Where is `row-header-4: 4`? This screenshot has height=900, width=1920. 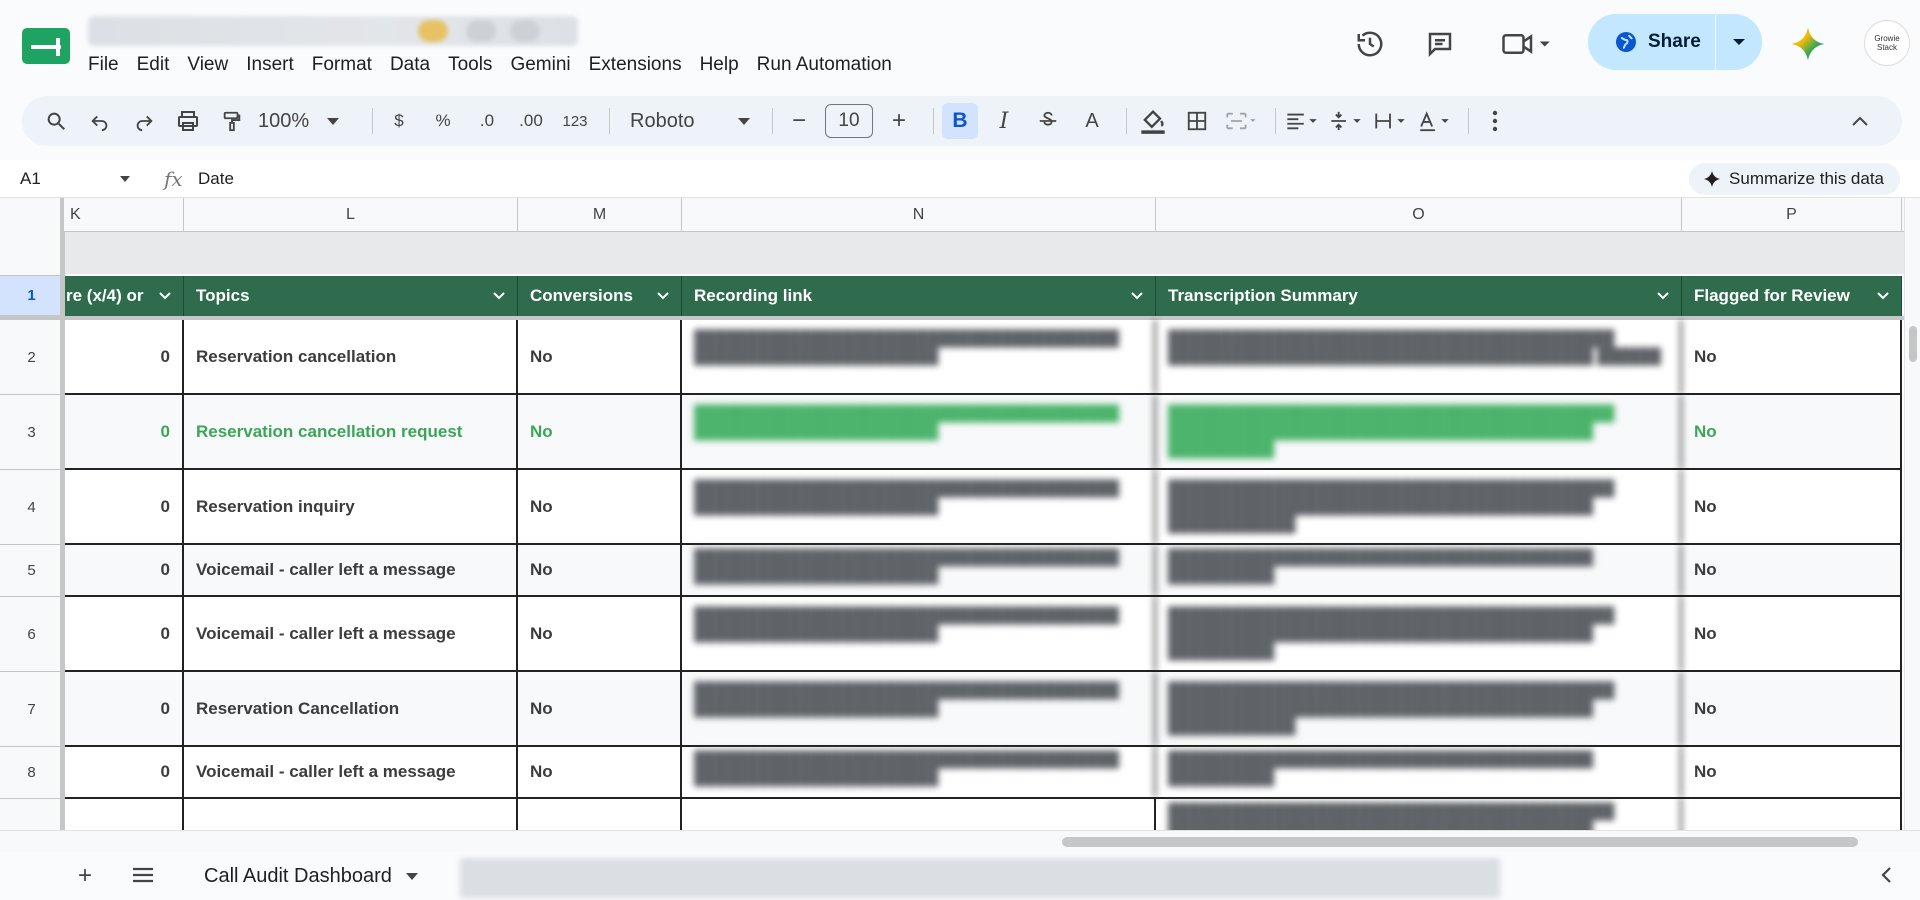 row-header-4: 4 is located at coordinates (32, 507).